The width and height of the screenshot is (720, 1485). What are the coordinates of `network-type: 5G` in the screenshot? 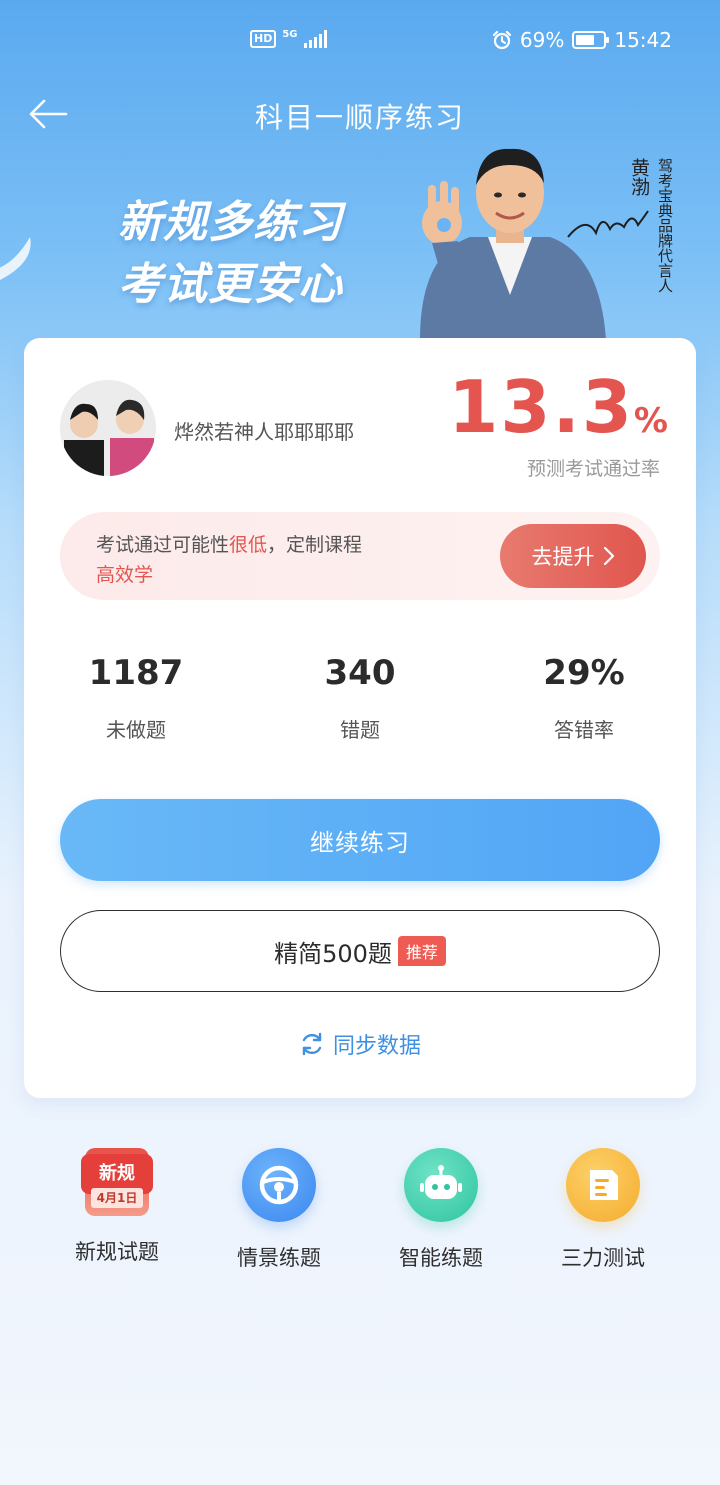 It's located at (290, 34).